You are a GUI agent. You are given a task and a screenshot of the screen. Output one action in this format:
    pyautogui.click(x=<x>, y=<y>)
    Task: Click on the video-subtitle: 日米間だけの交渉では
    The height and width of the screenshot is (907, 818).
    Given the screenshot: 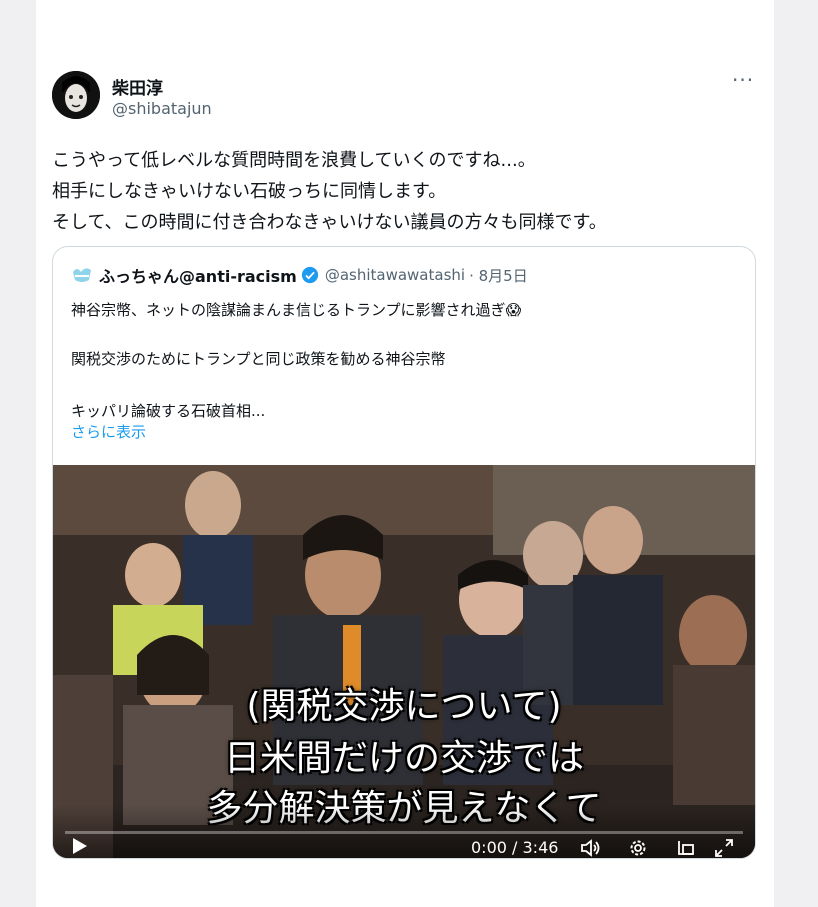 What is the action you would take?
    pyautogui.click(x=403, y=758)
    